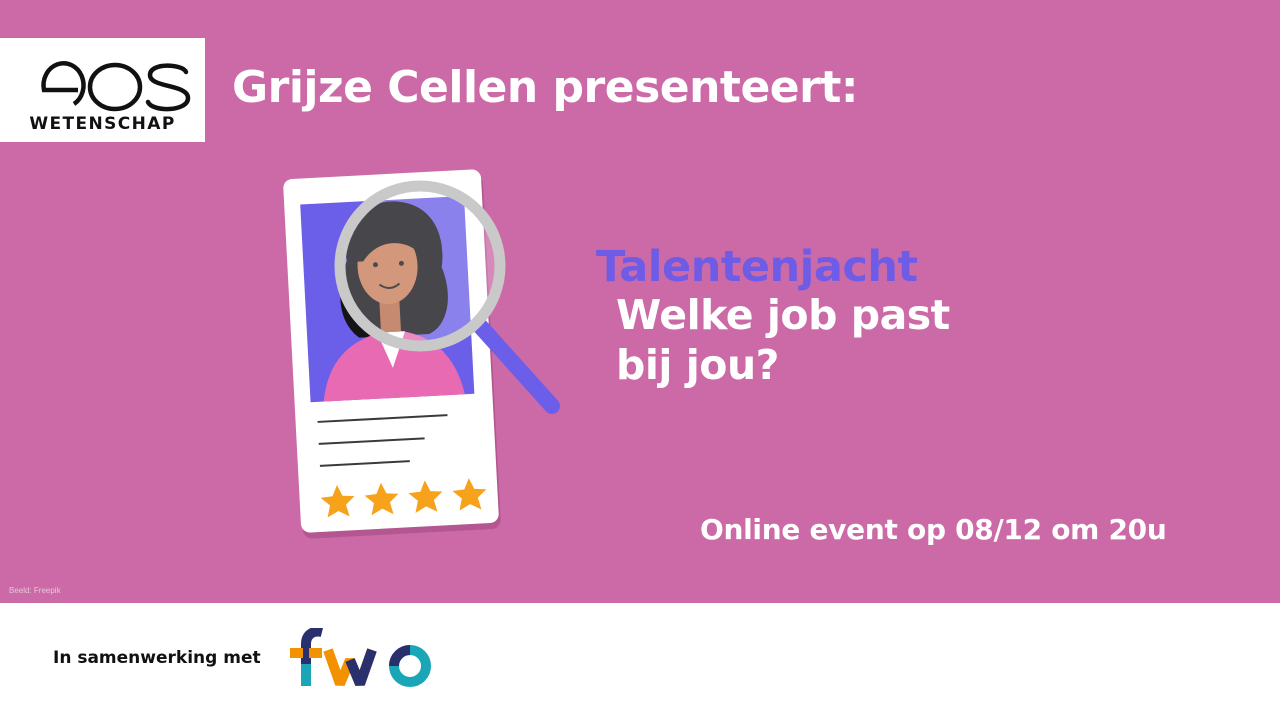  Describe the element at coordinates (933, 529) in the screenshot. I see `event-date-text: Online event op 08/12 om 20u` at that location.